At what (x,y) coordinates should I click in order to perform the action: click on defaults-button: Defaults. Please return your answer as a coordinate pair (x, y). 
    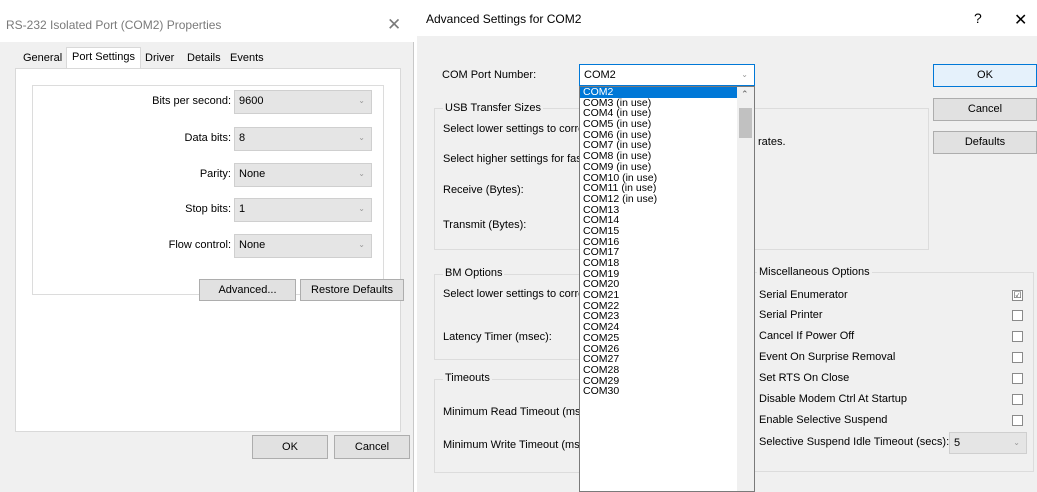
    Looking at the image, I should click on (985, 142).